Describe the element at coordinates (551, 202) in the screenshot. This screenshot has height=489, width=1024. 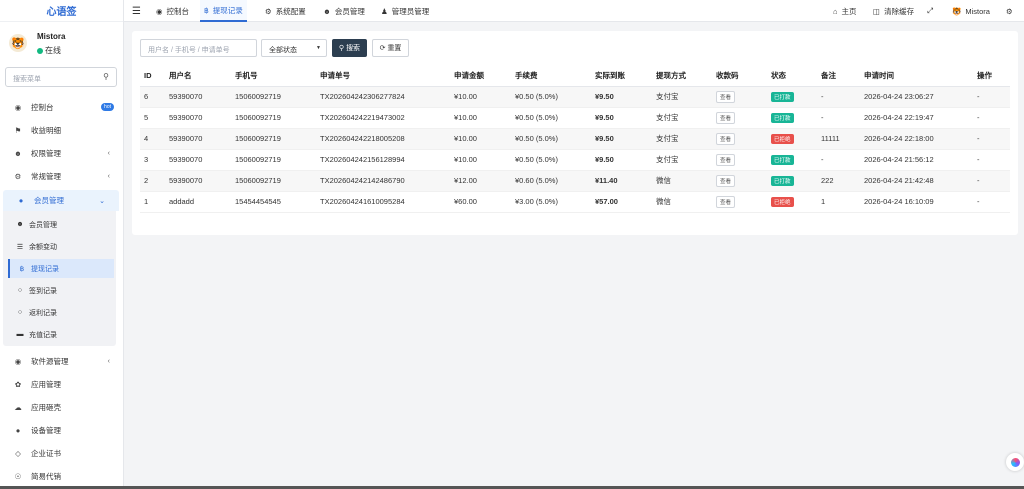
I see `cell-fee: ¥3.00 (5.0%)` at that location.